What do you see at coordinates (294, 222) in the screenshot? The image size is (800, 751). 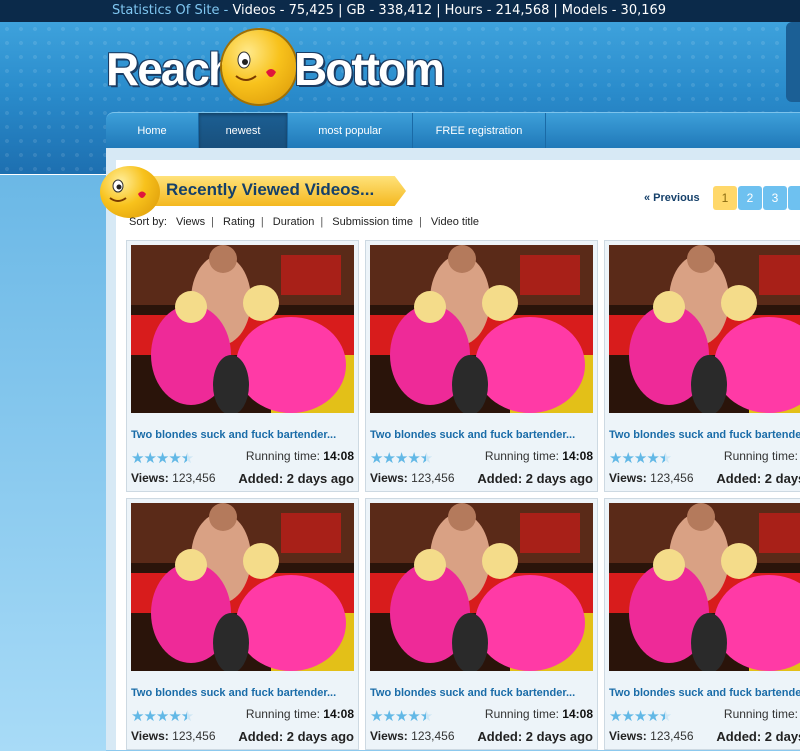 I see `sort-duration: Duration` at bounding box center [294, 222].